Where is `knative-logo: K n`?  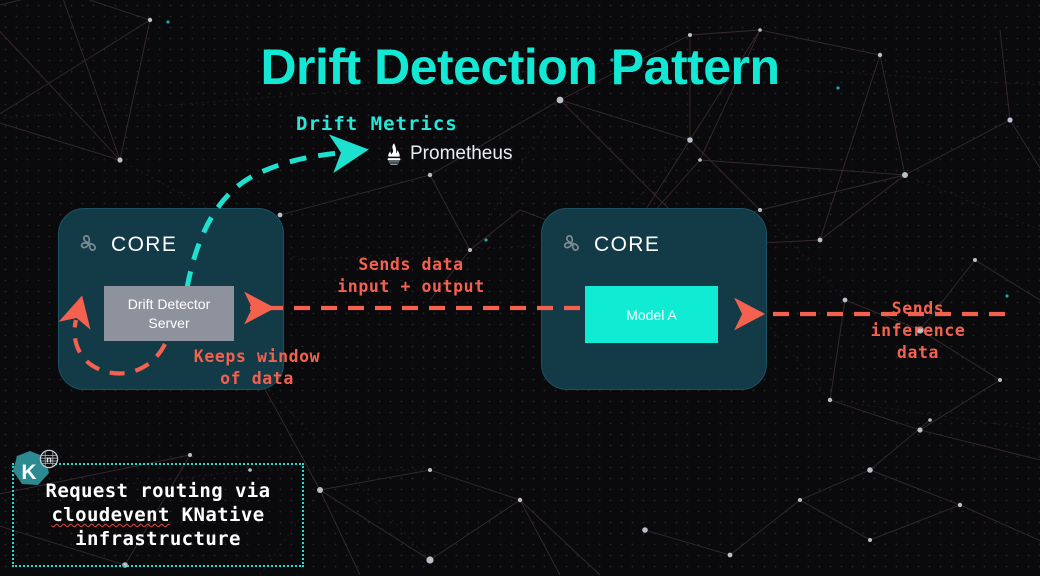 knative-logo: K n is located at coordinates (36, 467).